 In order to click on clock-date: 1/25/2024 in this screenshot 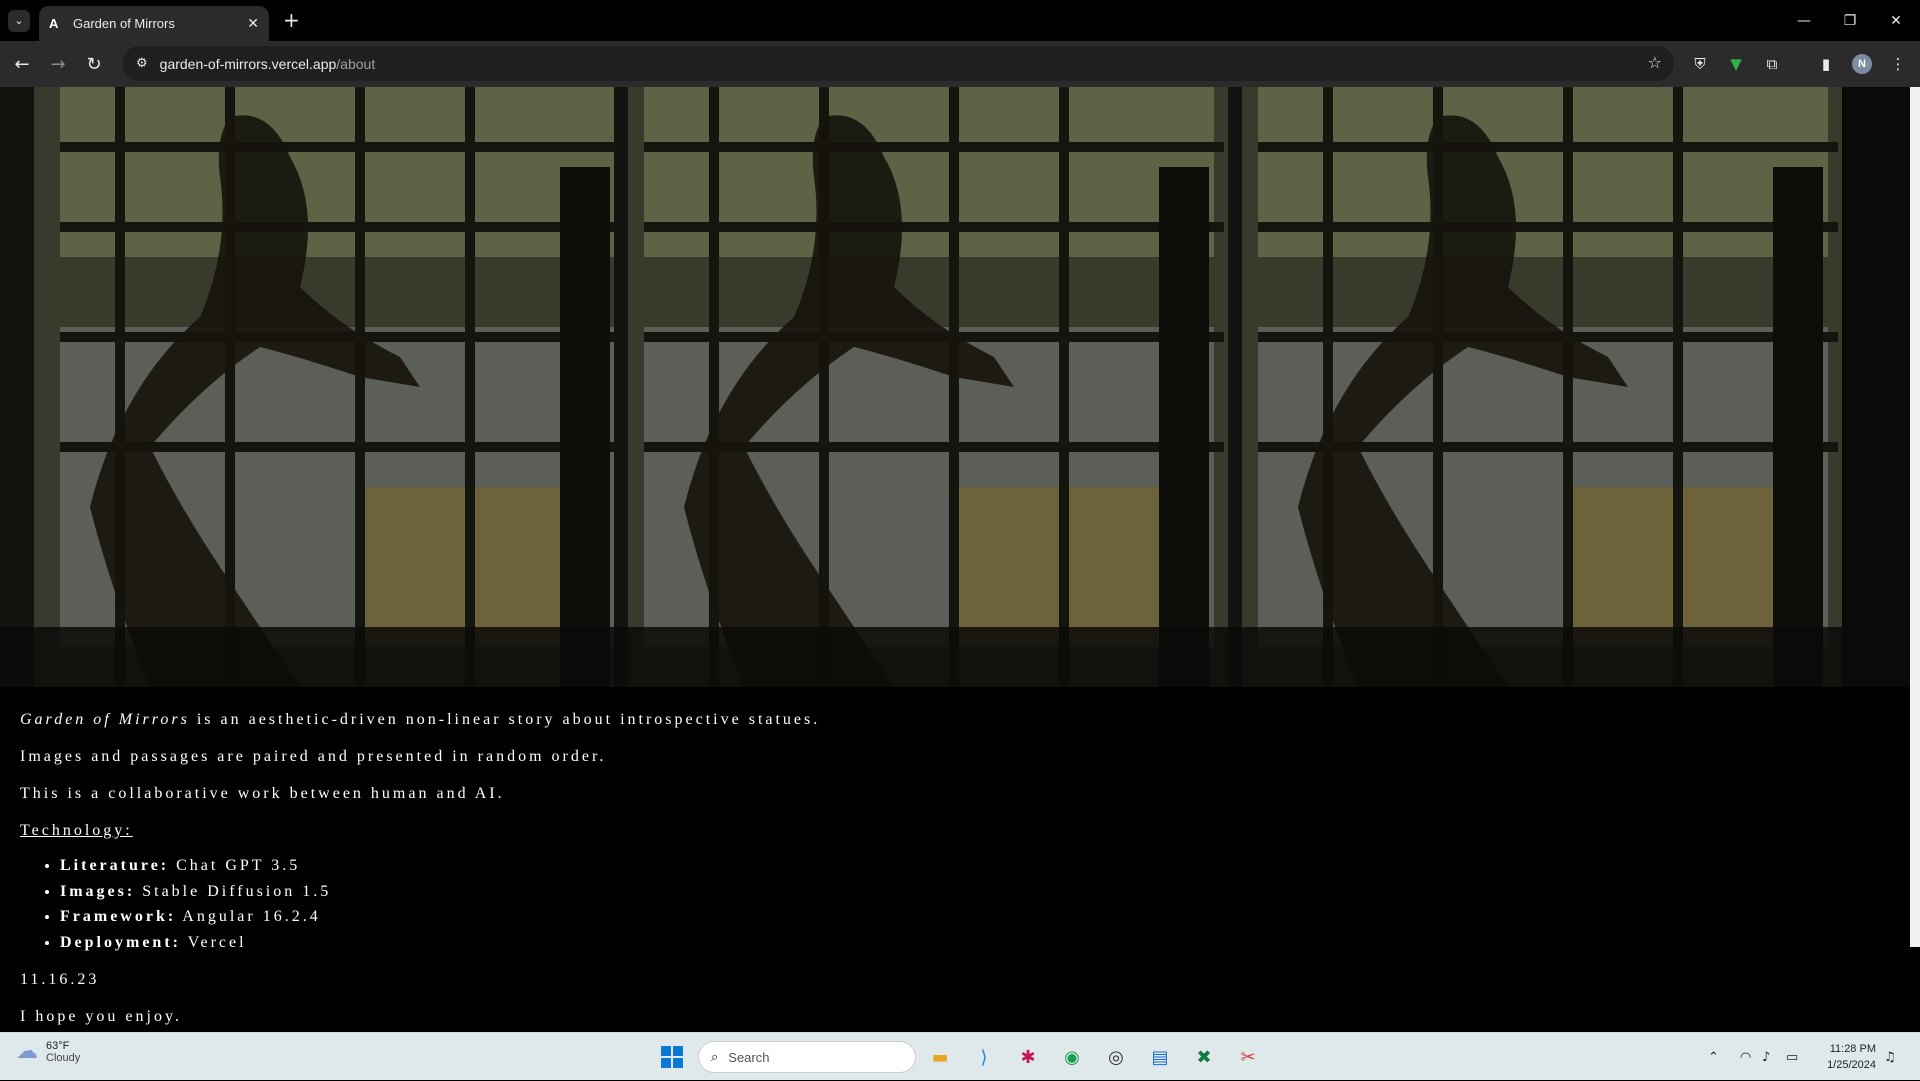, I will do `click(1851, 1065)`.